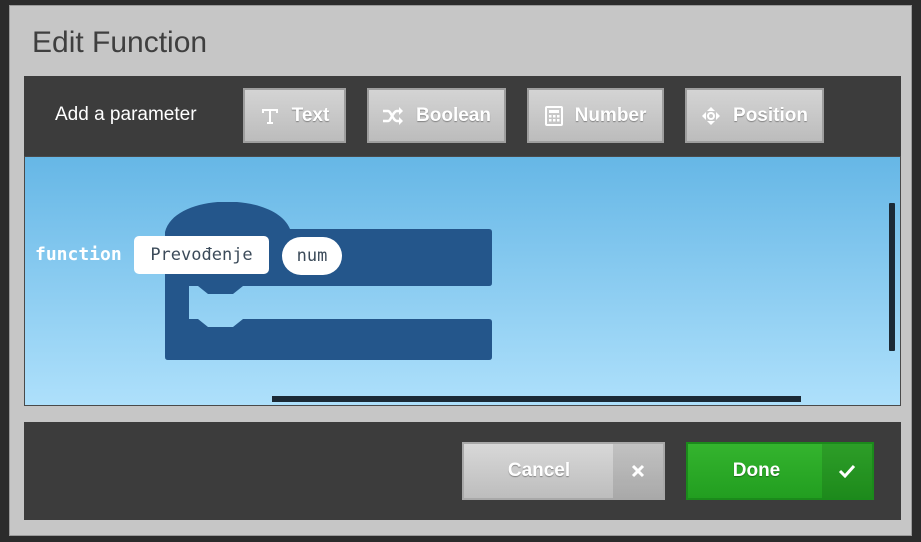 The width and height of the screenshot is (921, 542). I want to click on add-boolean-parameter-button: Boolean, so click(436, 115).